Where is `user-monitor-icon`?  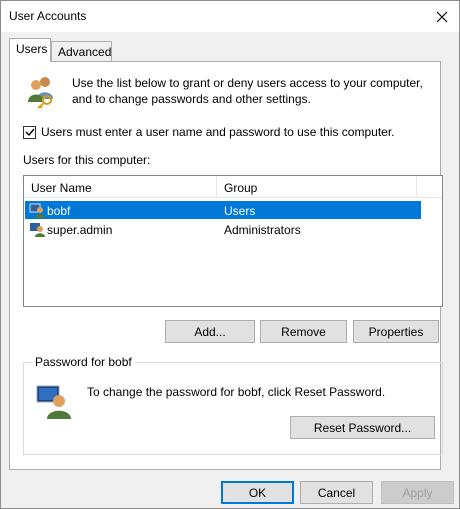 user-monitor-icon is located at coordinates (53, 402).